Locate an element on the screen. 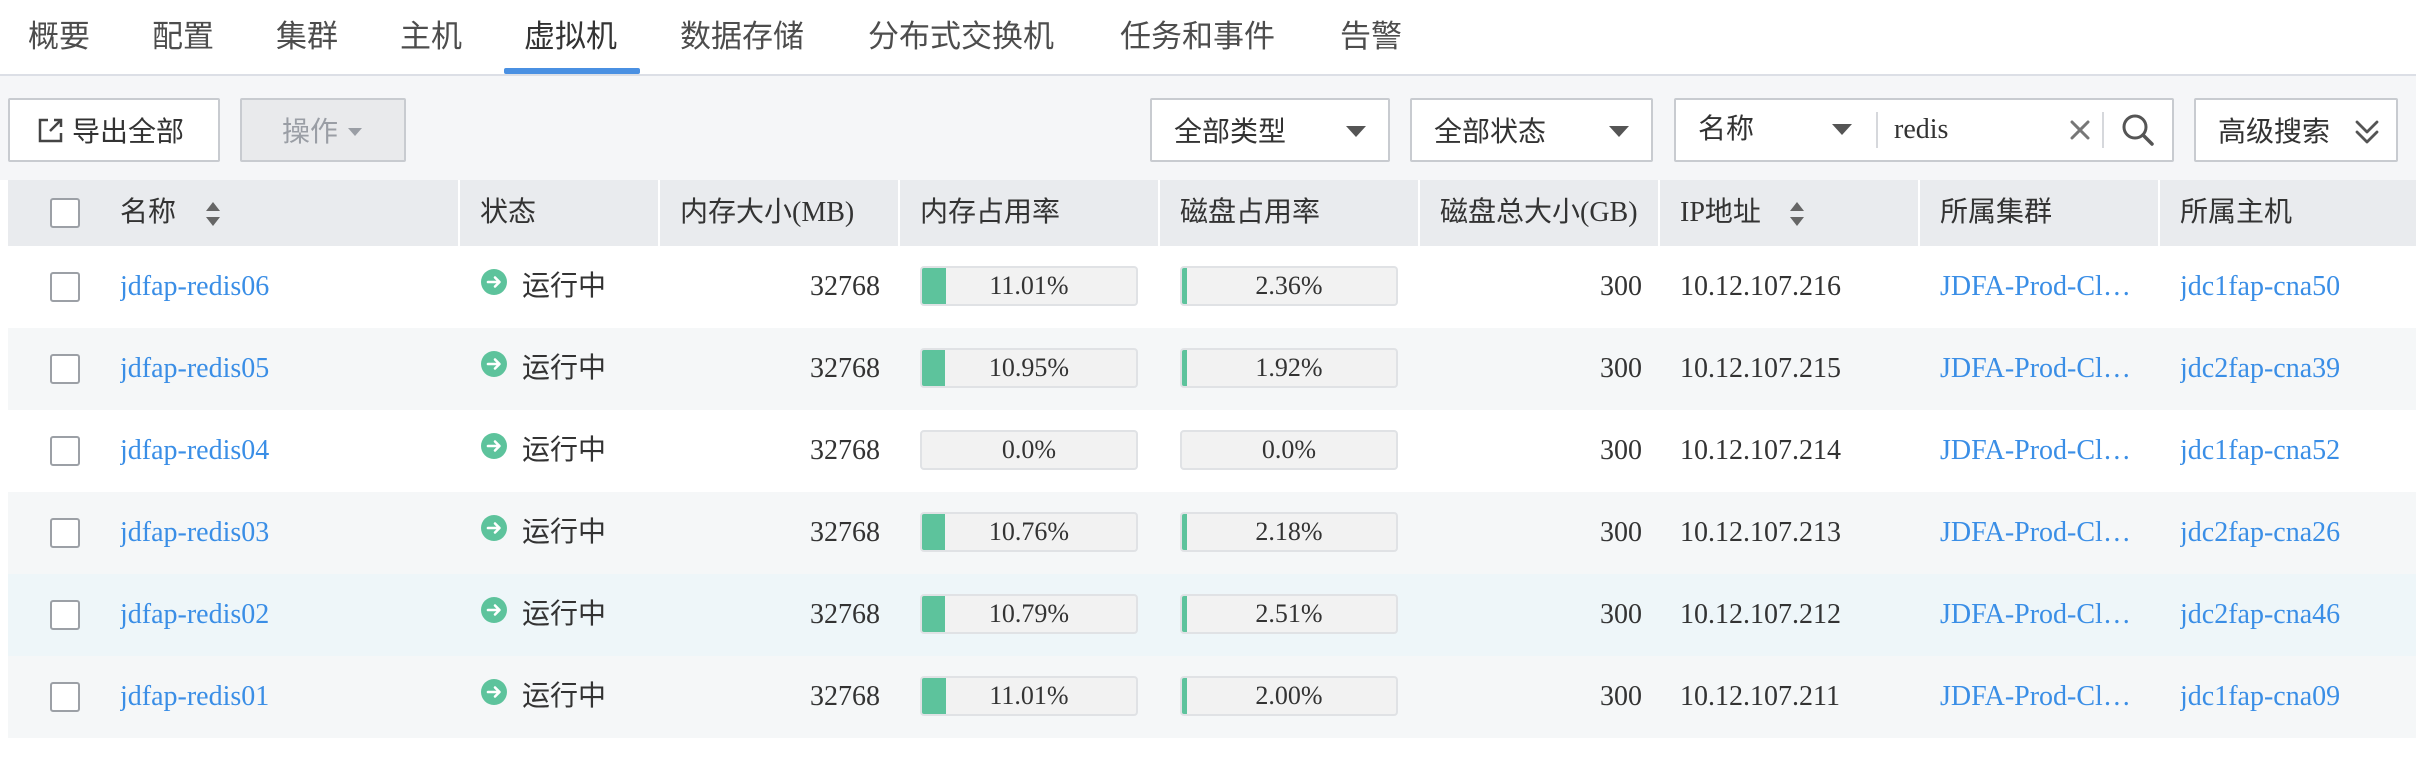 The width and height of the screenshot is (2416, 768). memory-usage-bar: 10.76% is located at coordinates (1029, 532).